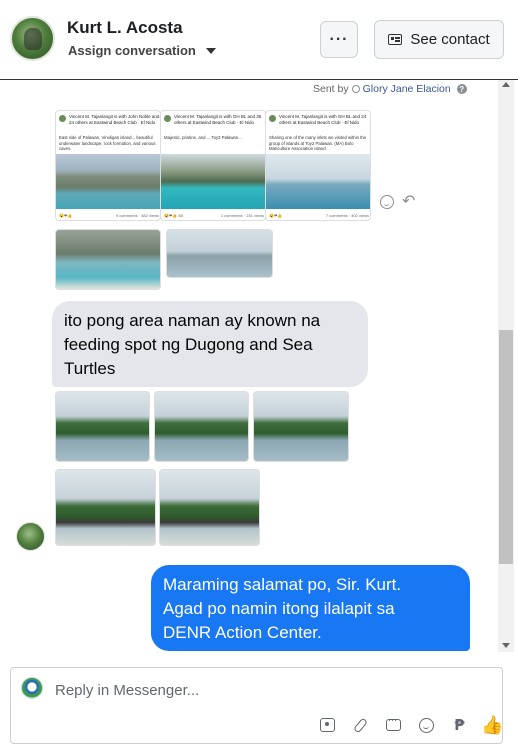 Image resolution: width=518 pixels, height=754 pixels. Describe the element at coordinates (279, 608) in the screenshot. I see `outgoing-message-line: Agad po namin itong ilalapit sa` at that location.